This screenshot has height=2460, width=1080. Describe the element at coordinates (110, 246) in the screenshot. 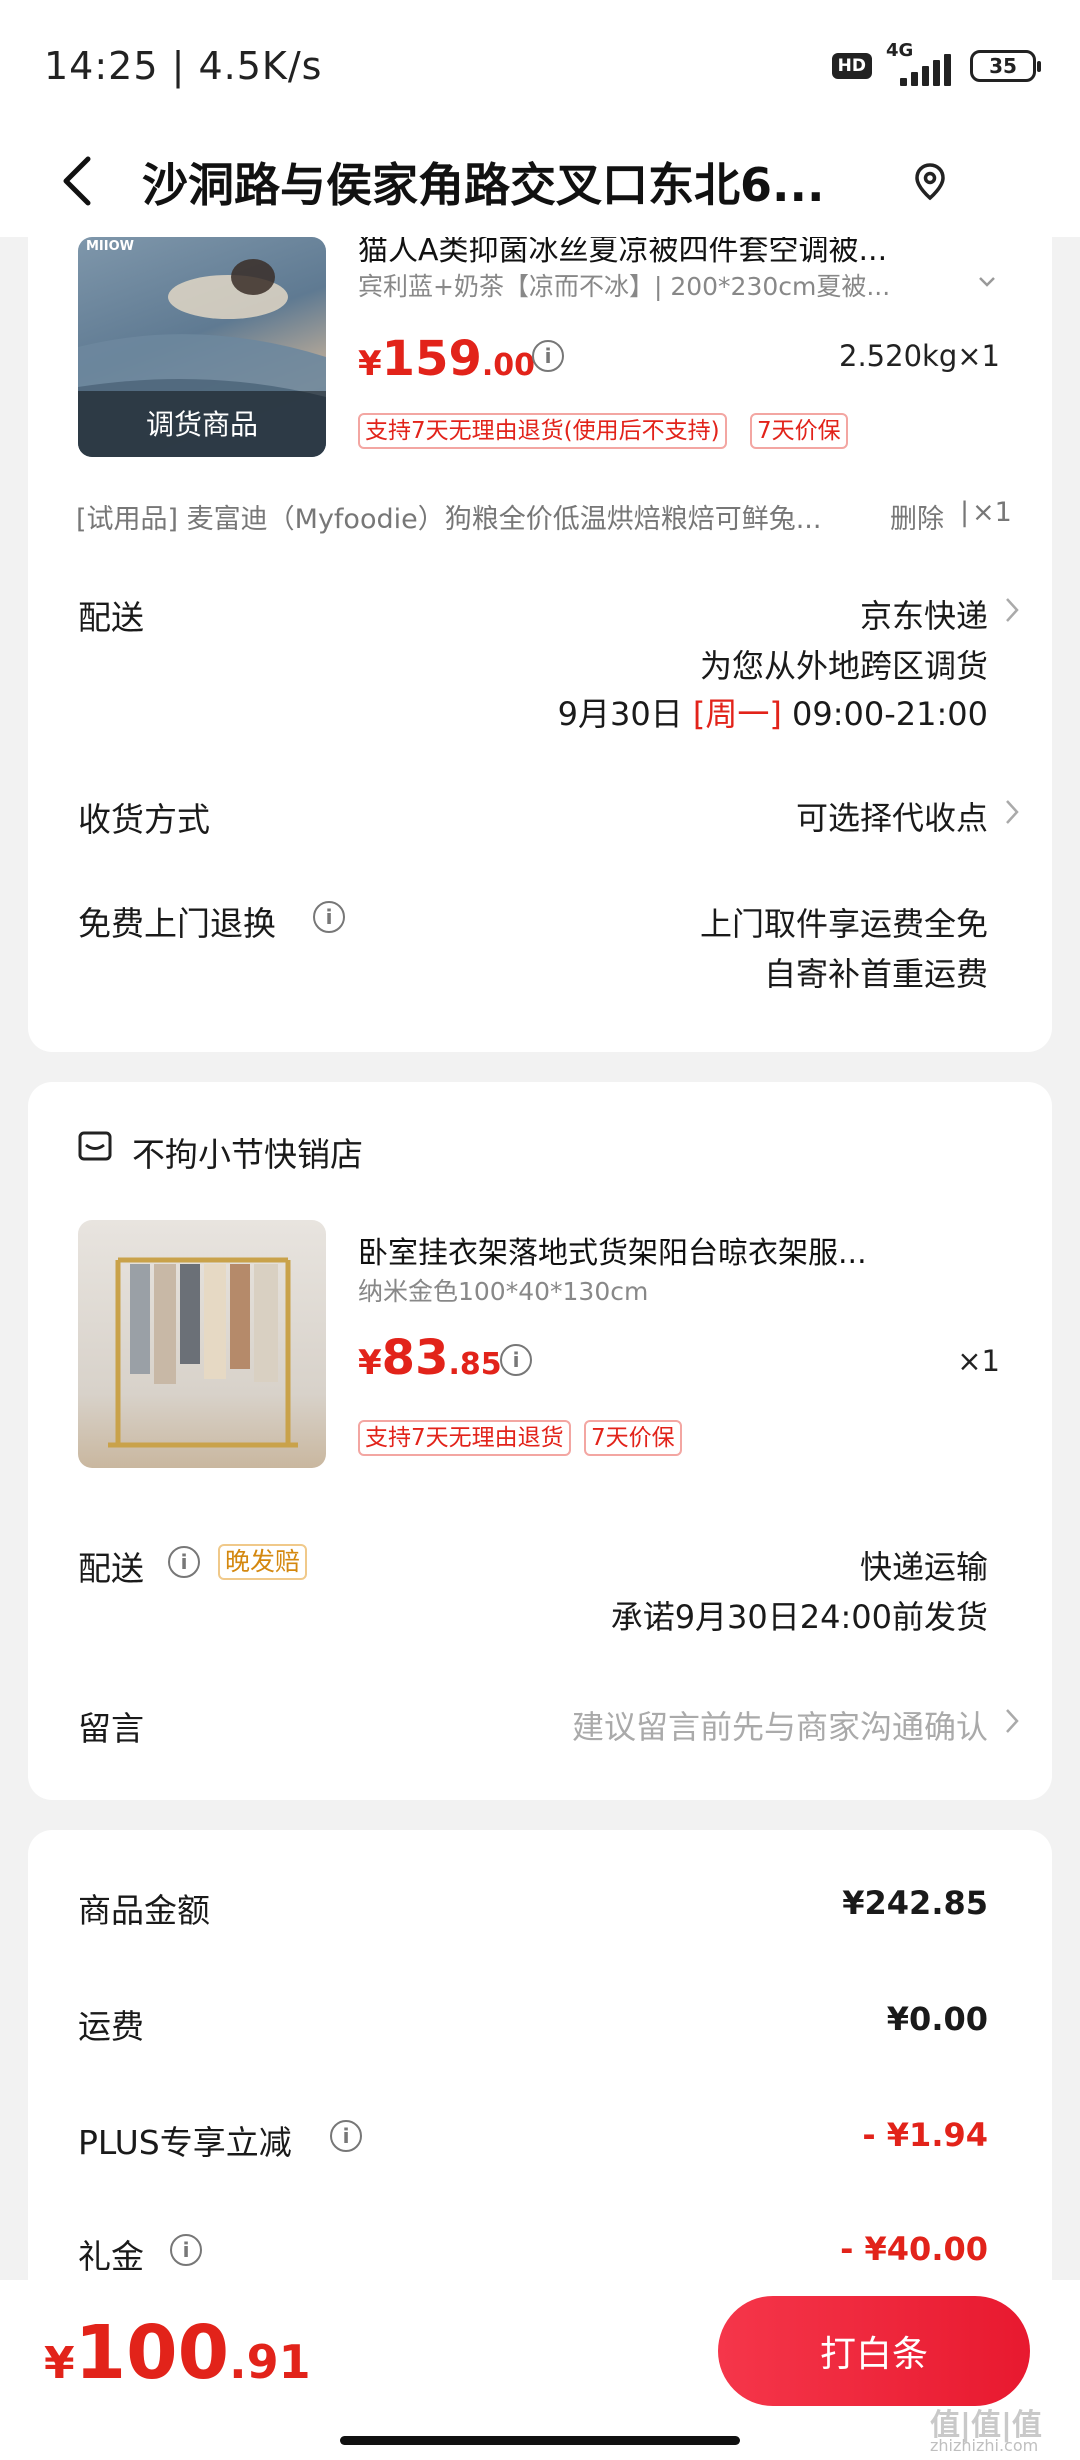

I see `brand-logo: MIIOW` at that location.